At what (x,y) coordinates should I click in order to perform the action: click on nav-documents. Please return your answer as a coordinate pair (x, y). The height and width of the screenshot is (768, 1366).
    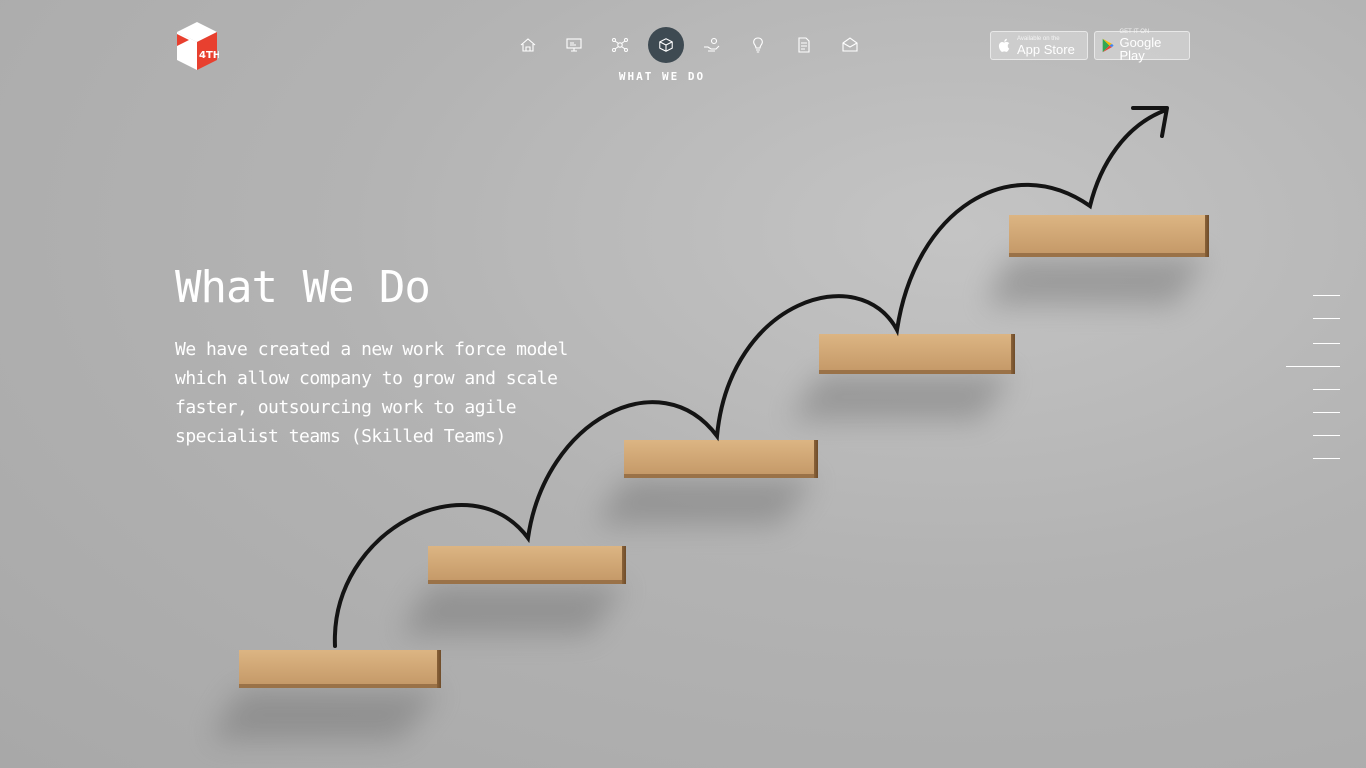
    Looking at the image, I should click on (804, 45).